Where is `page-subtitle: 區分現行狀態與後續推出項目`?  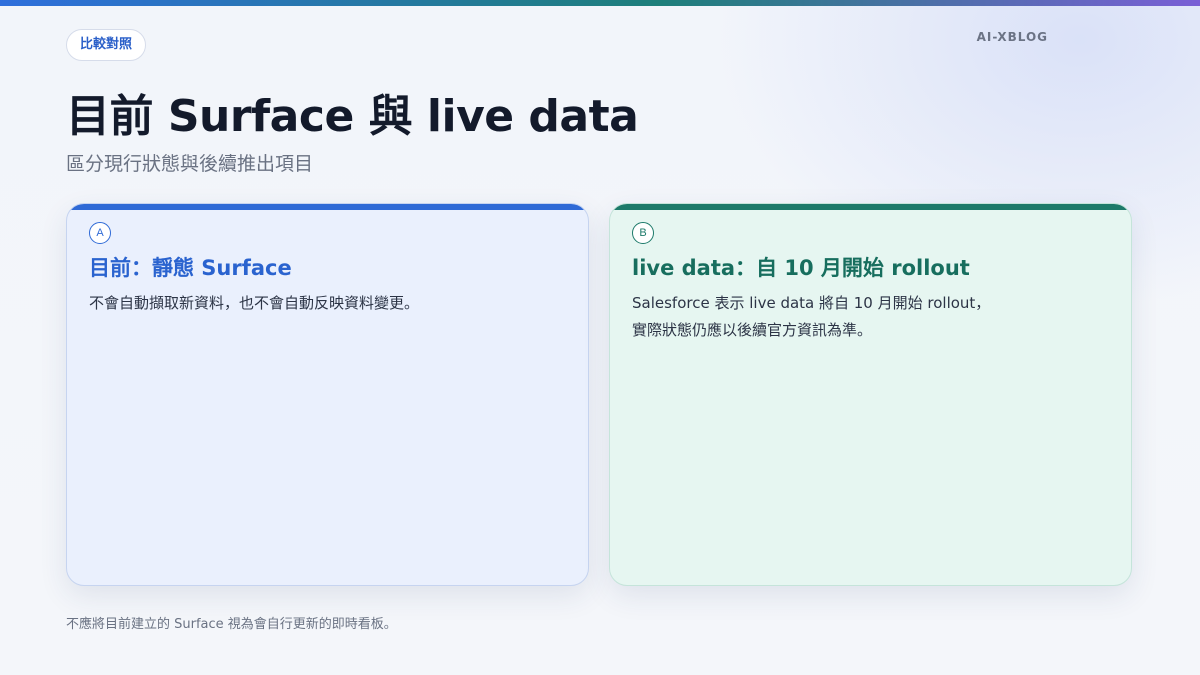
page-subtitle: 區分現行狀態與後續推出項目 is located at coordinates (190, 164).